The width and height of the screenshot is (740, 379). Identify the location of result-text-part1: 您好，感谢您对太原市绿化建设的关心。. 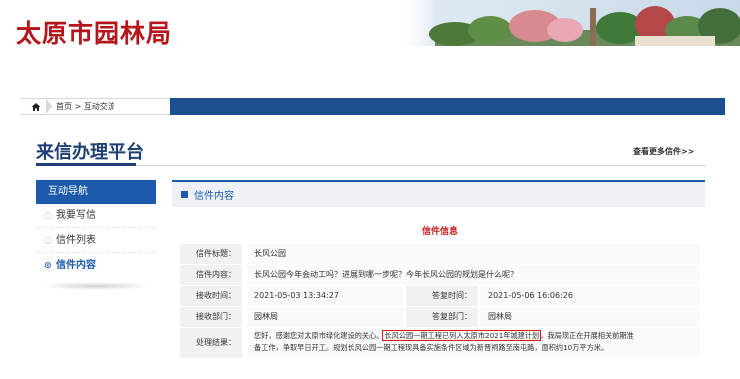
(319, 335).